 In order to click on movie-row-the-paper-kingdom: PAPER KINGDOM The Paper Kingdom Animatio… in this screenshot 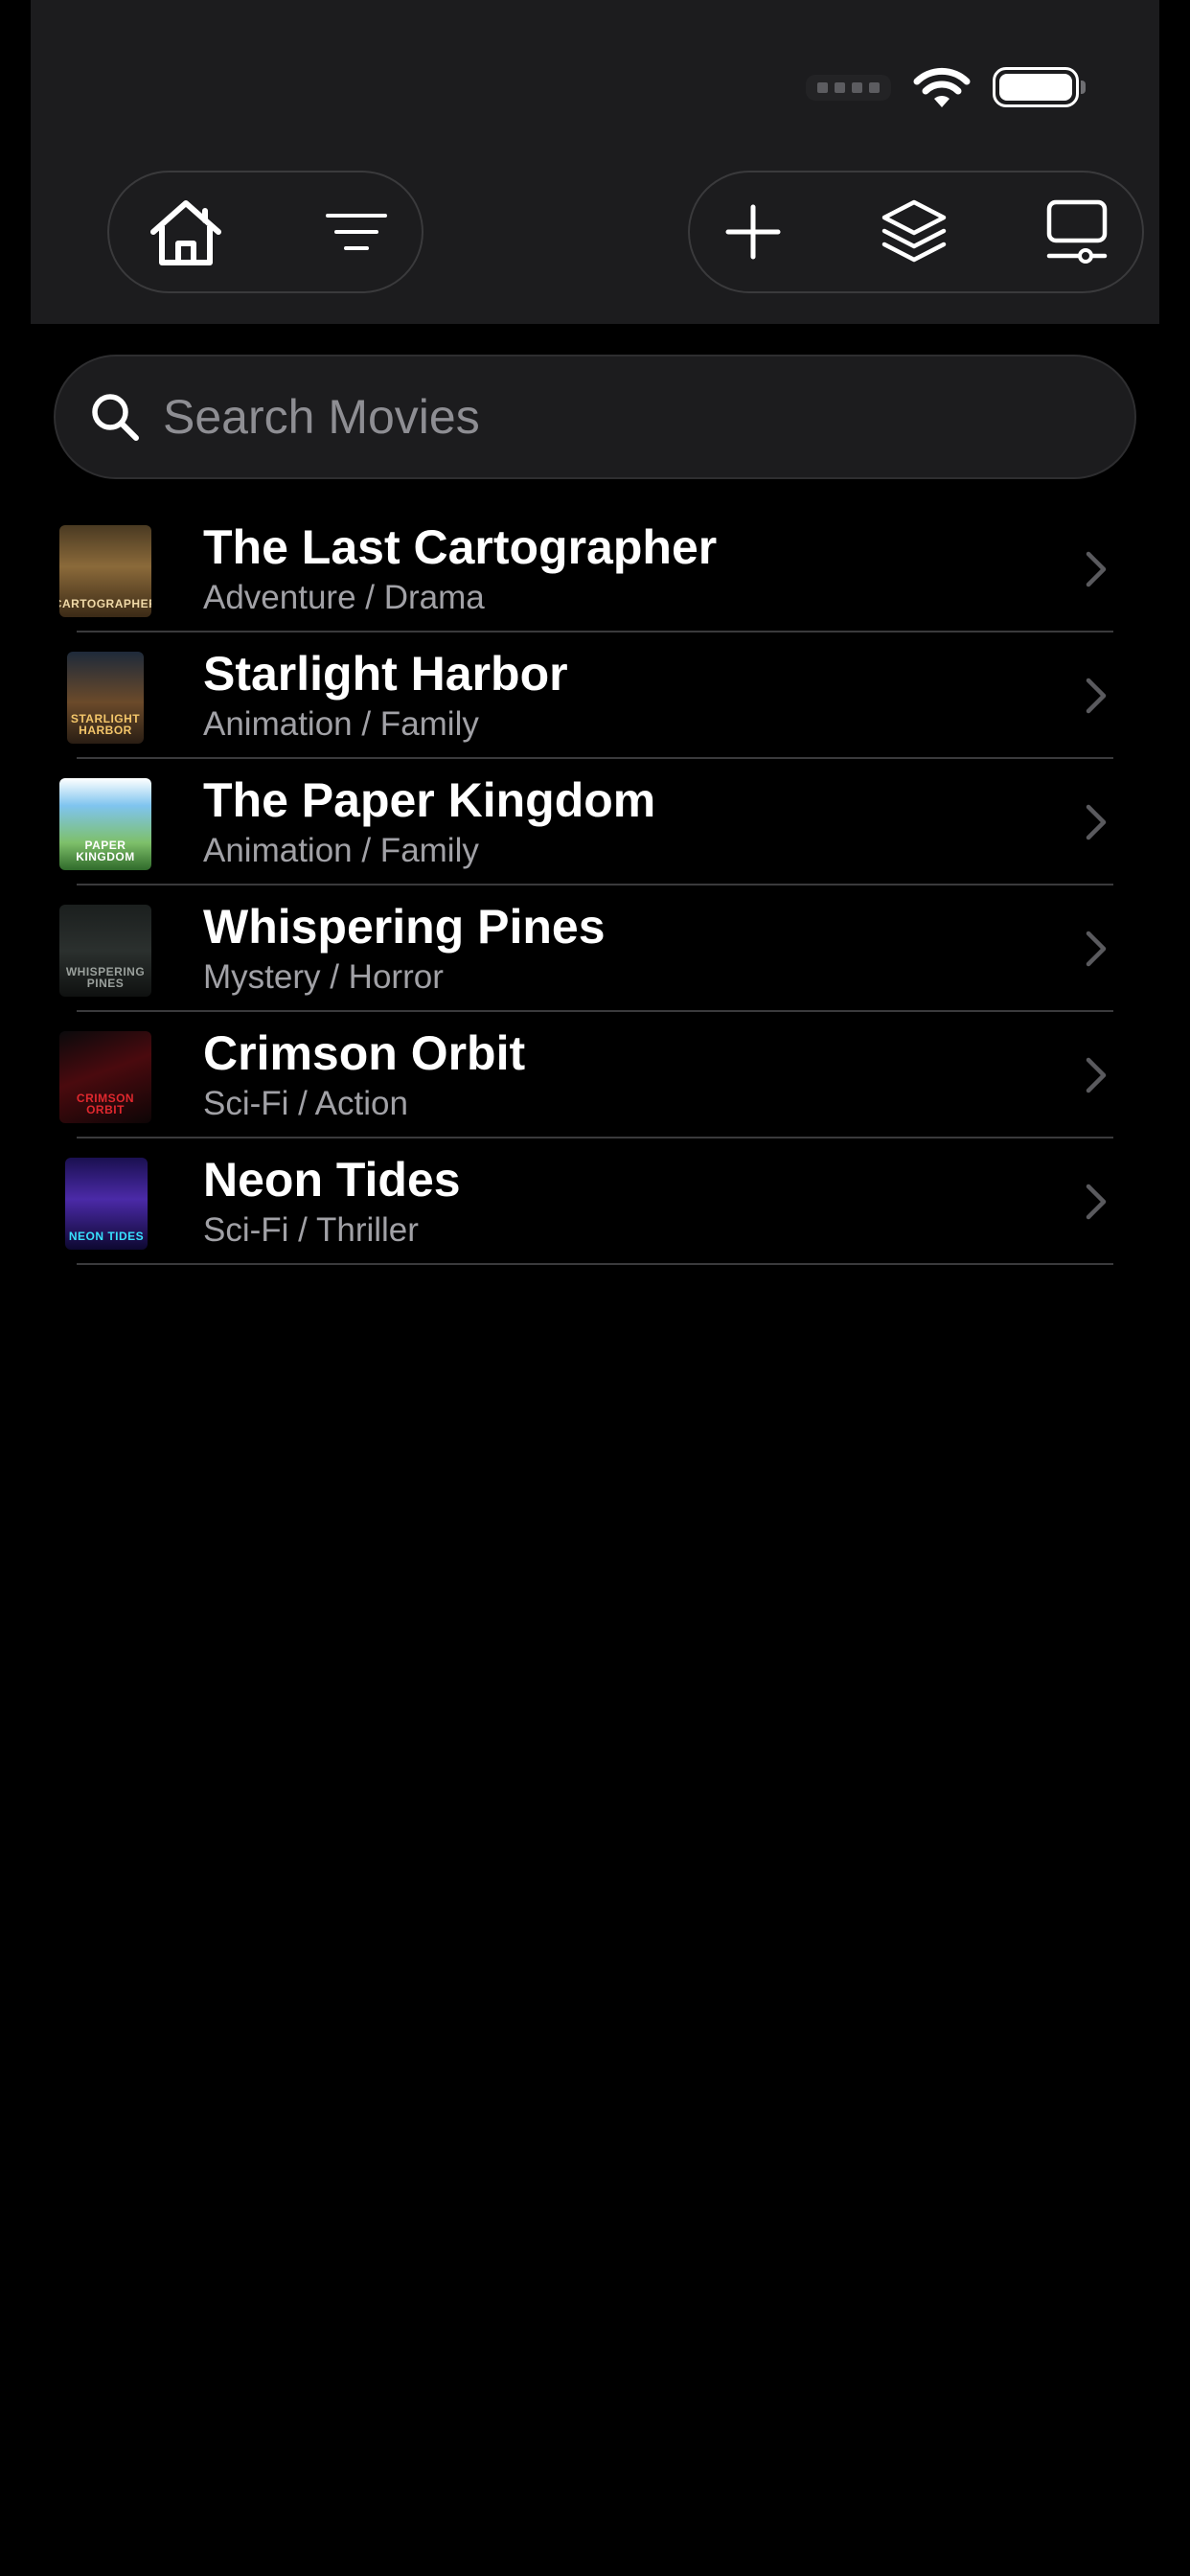, I will do `click(595, 822)`.